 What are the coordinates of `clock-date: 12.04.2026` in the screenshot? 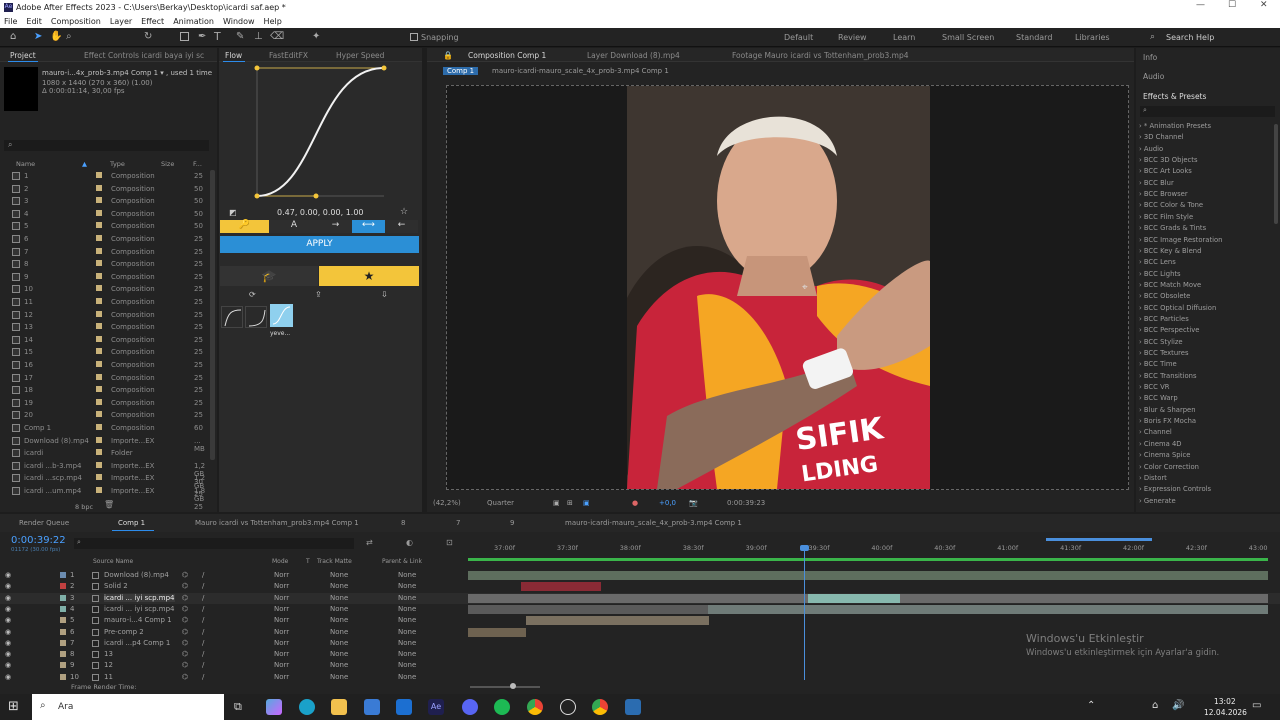 It's located at (1225, 712).